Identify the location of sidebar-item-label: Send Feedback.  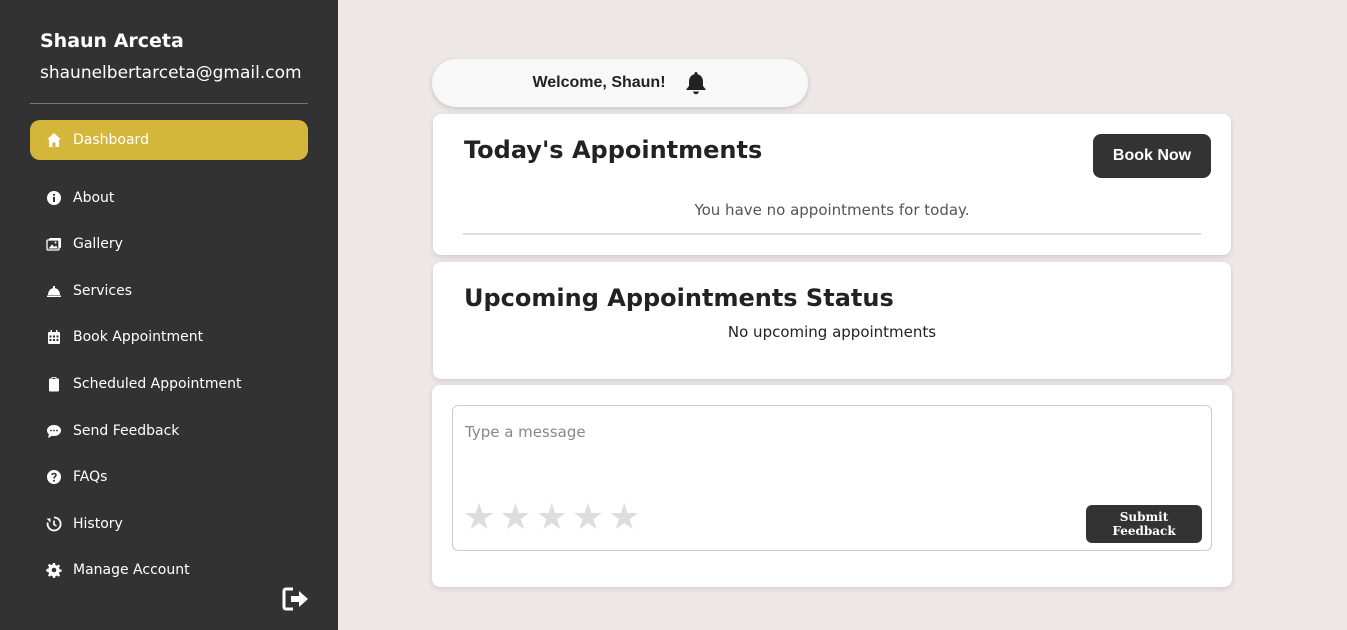
(126, 431).